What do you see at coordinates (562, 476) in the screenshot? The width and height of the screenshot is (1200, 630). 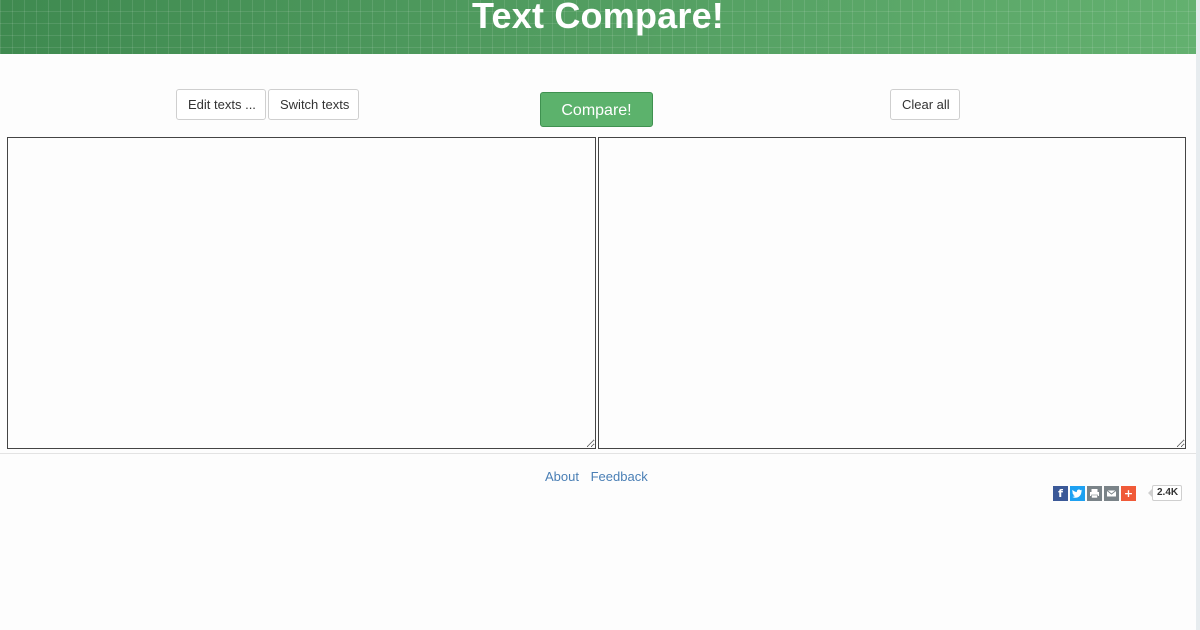 I see `about-link: About` at bounding box center [562, 476].